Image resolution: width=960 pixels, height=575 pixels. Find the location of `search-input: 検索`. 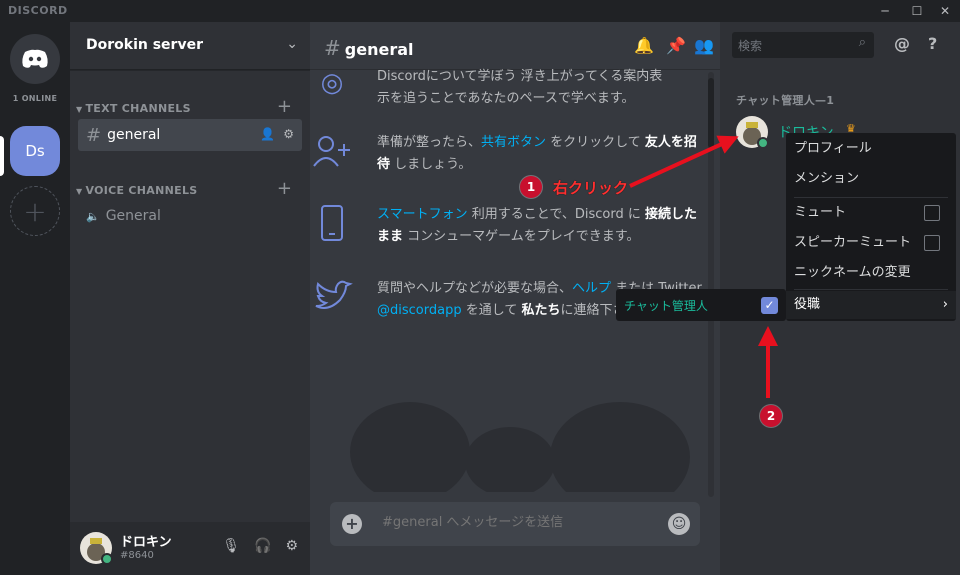

search-input: 検索 is located at coordinates (750, 45).